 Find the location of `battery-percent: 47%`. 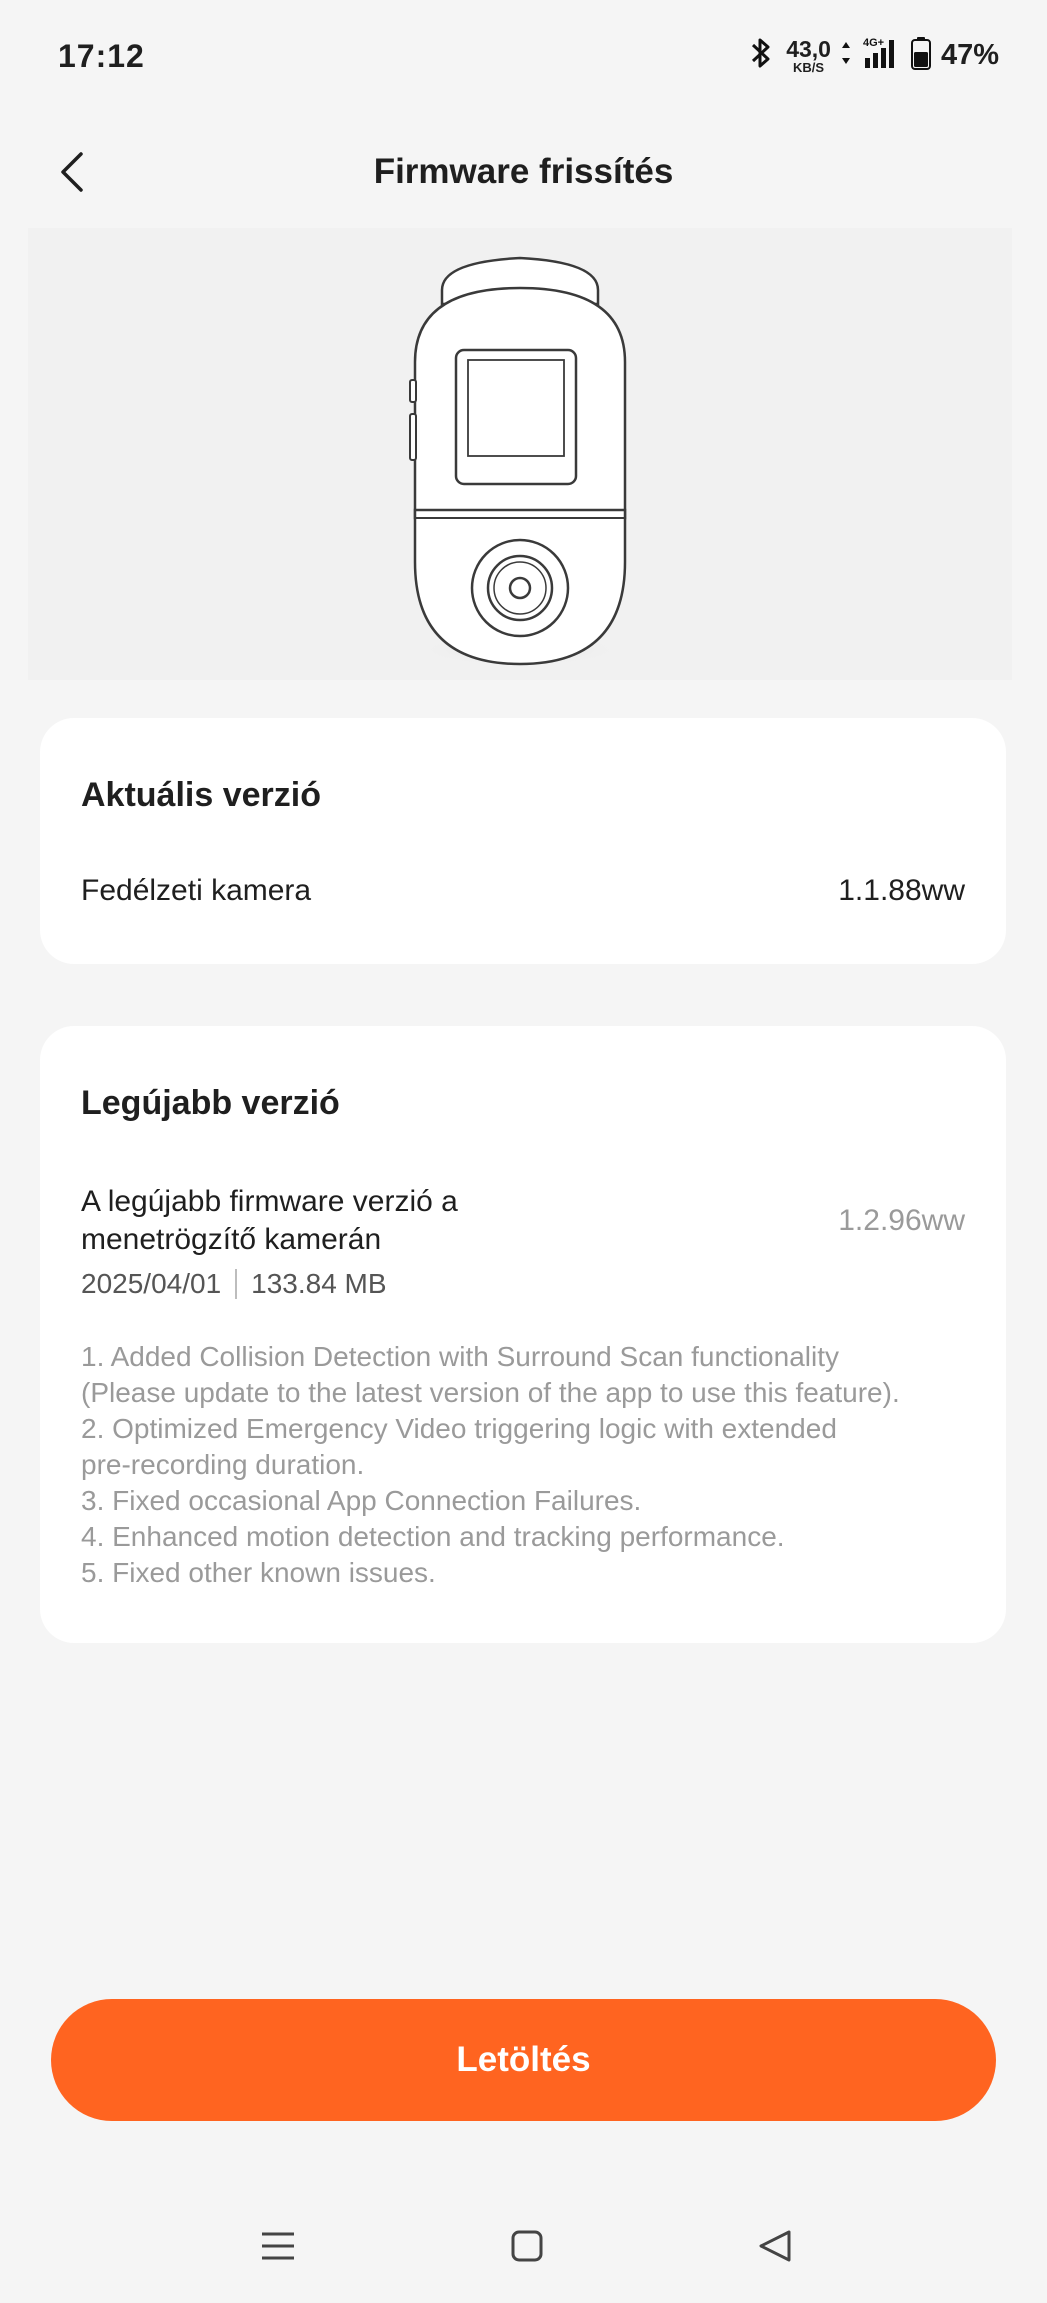

battery-percent: 47% is located at coordinates (969, 55).